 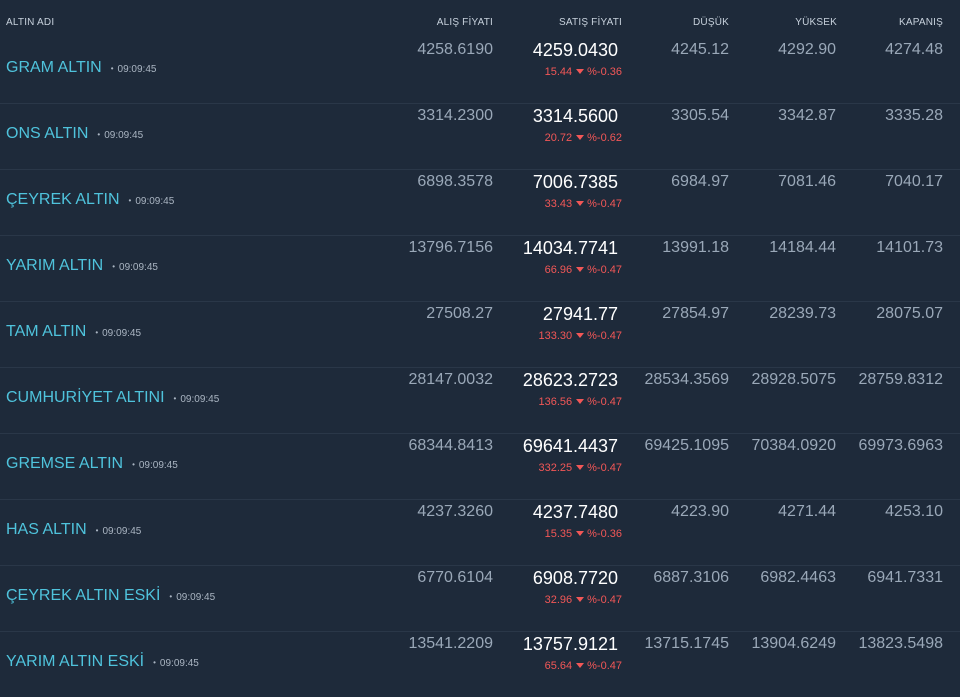 I want to click on sell-price: 4237.7480, so click(x=575, y=512).